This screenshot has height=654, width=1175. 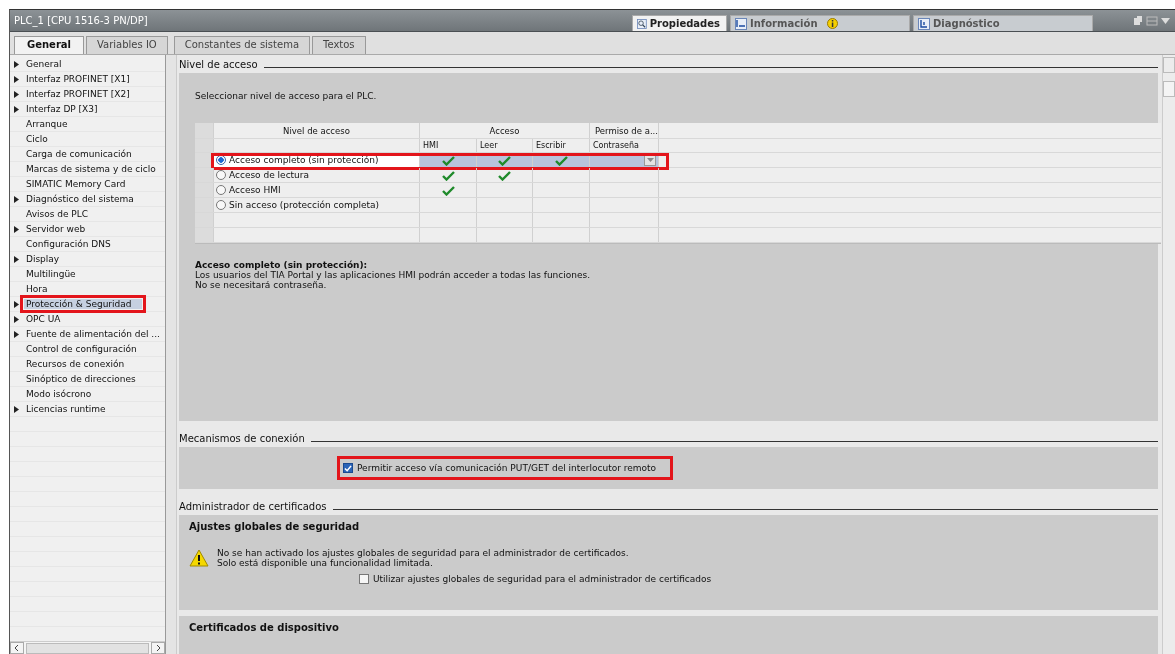 What do you see at coordinates (269, 175) in the screenshot?
I see `radio-label: Acceso de lectura` at bounding box center [269, 175].